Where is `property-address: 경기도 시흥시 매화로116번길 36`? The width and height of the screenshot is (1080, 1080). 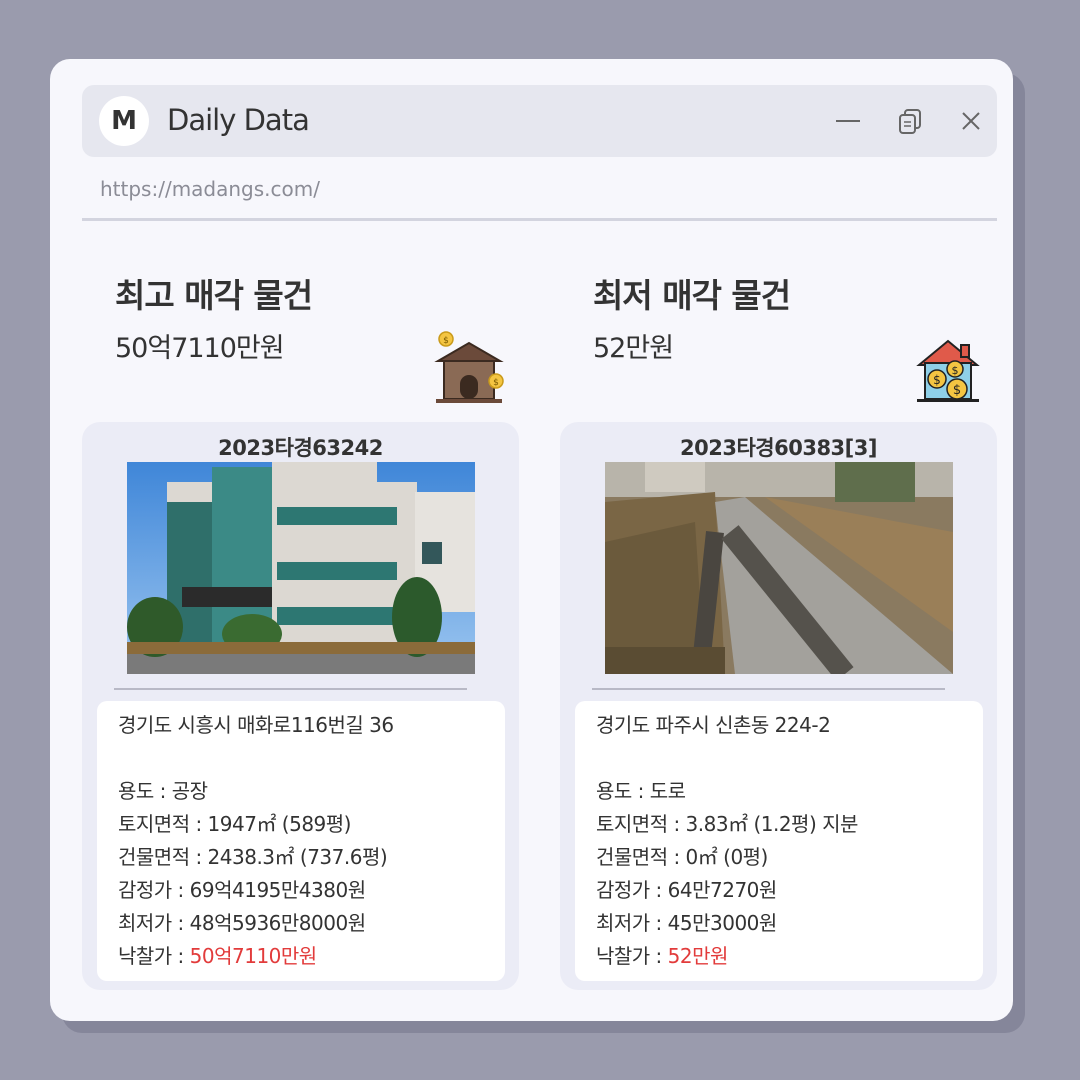 property-address: 경기도 시흥시 매화로116번길 36 is located at coordinates (256, 725).